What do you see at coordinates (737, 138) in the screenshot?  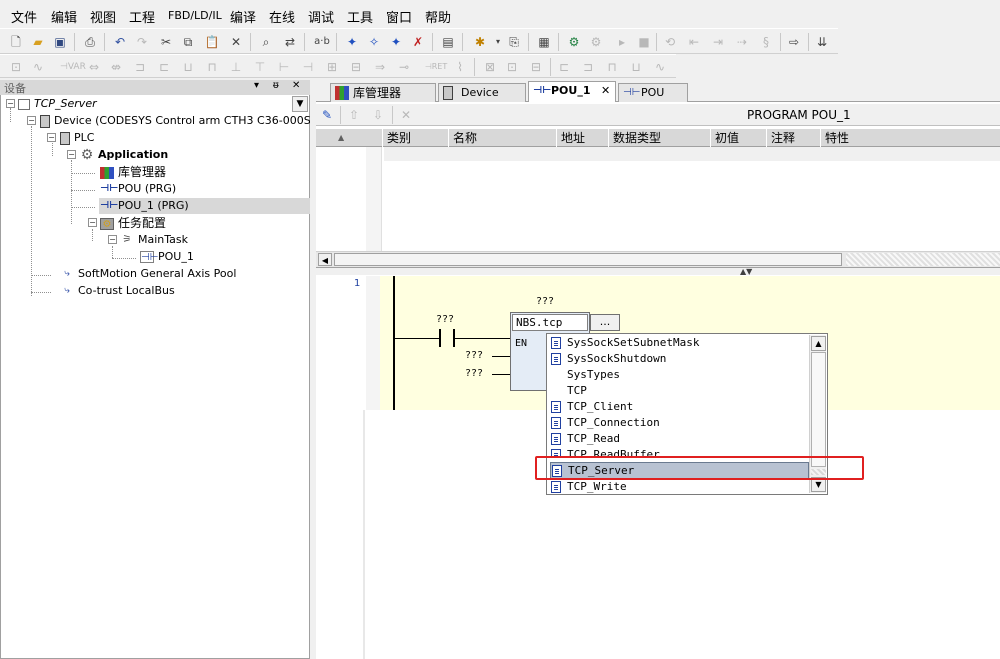 I see `column-header-initial: 初值` at bounding box center [737, 138].